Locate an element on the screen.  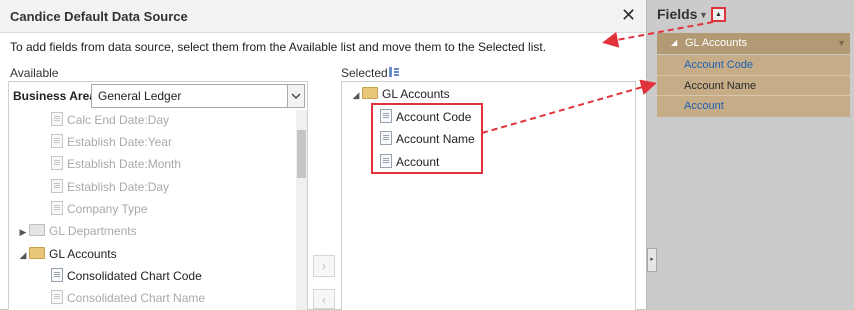
annotation-arrow-to-fields is located at coordinates (569, 106).